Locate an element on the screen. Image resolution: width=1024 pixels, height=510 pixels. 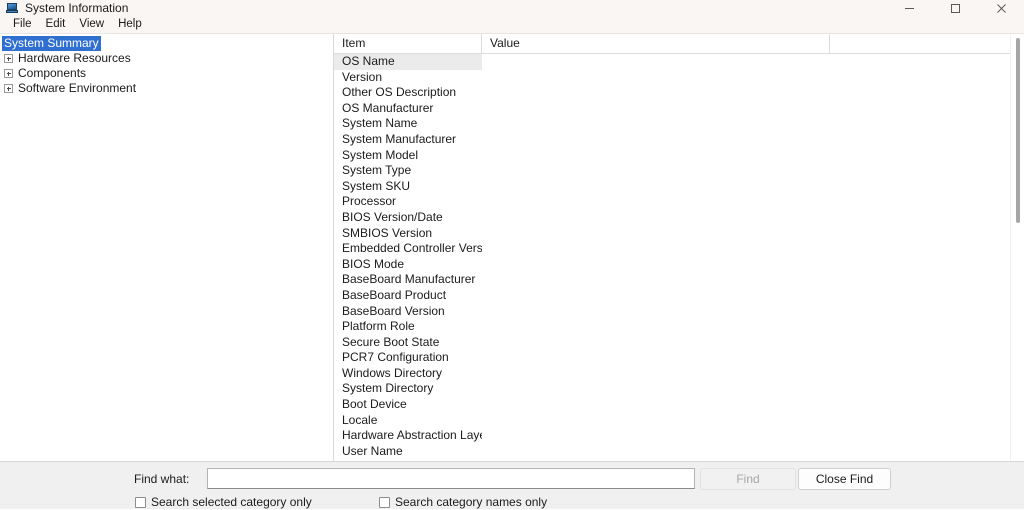
cell-item: Platform Role is located at coordinates (378, 326).